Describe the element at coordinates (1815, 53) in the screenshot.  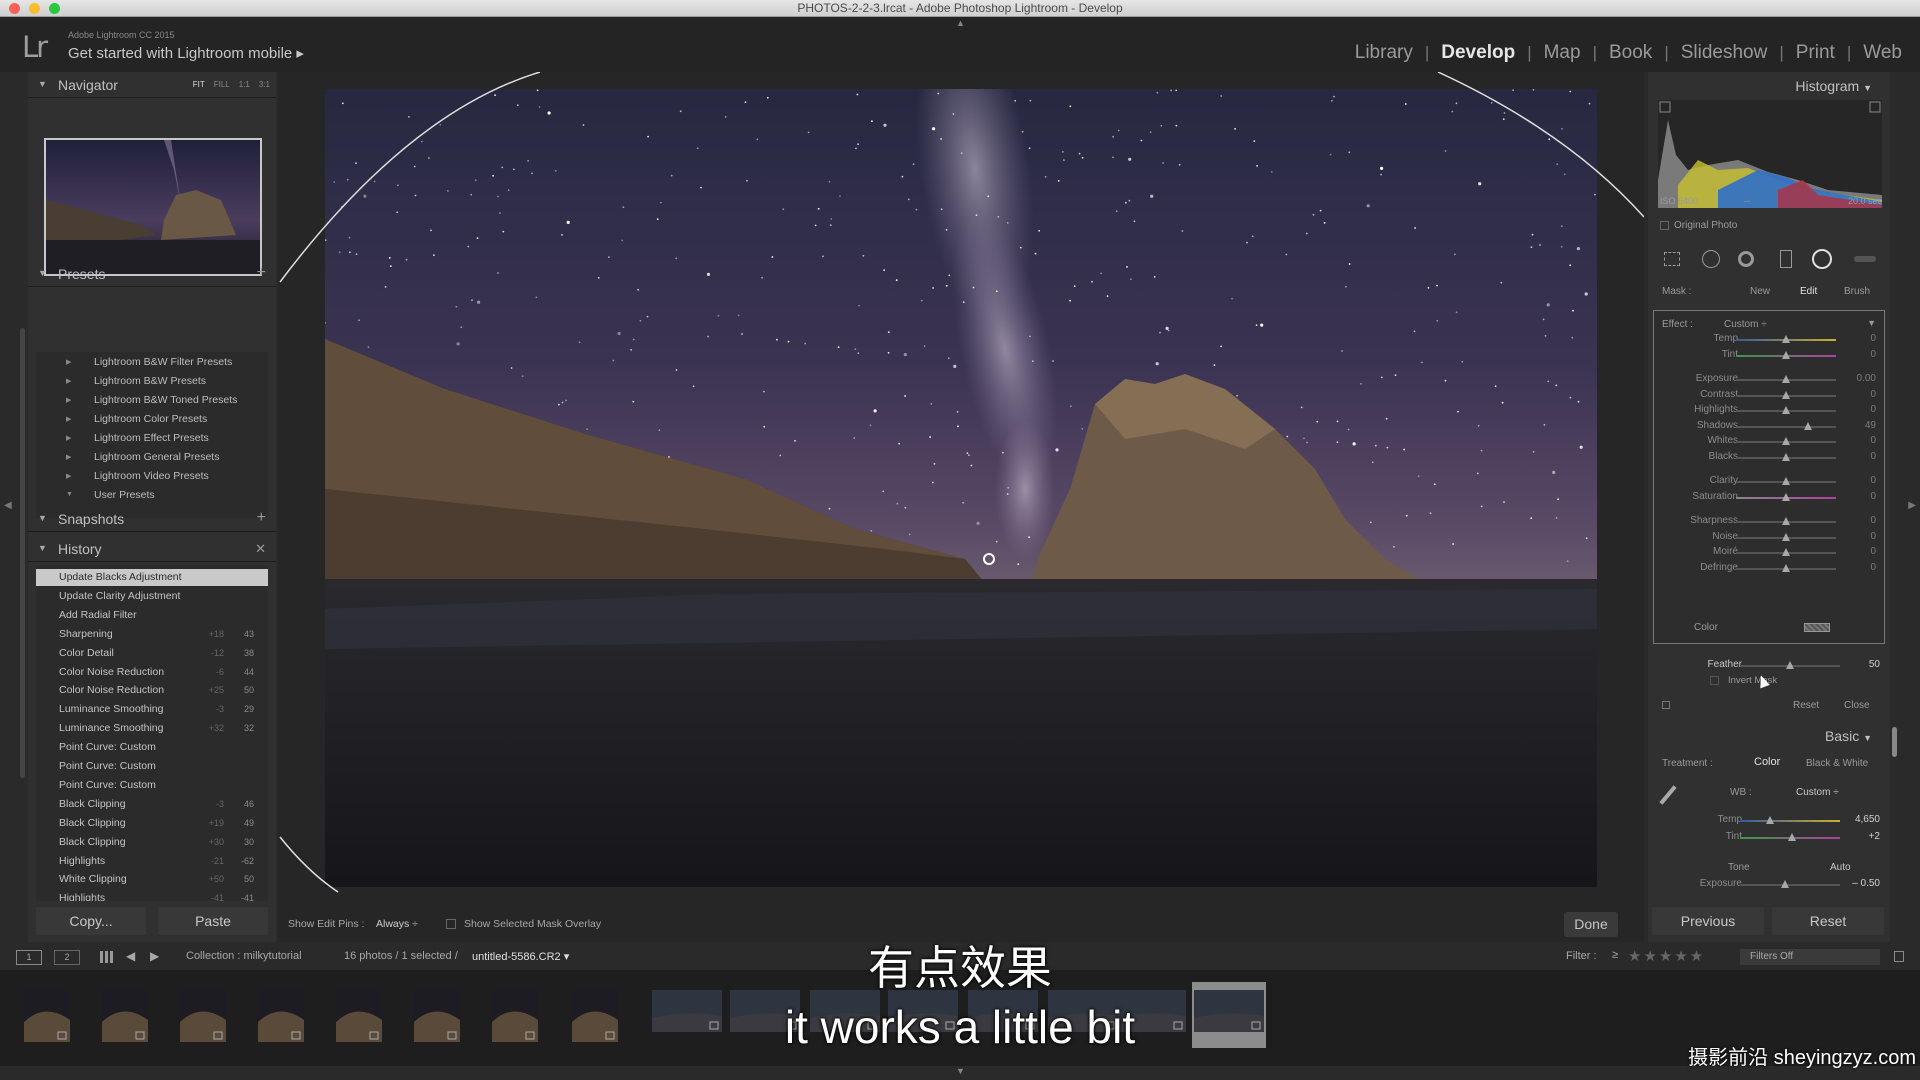
I see `module-print: Print` at that location.